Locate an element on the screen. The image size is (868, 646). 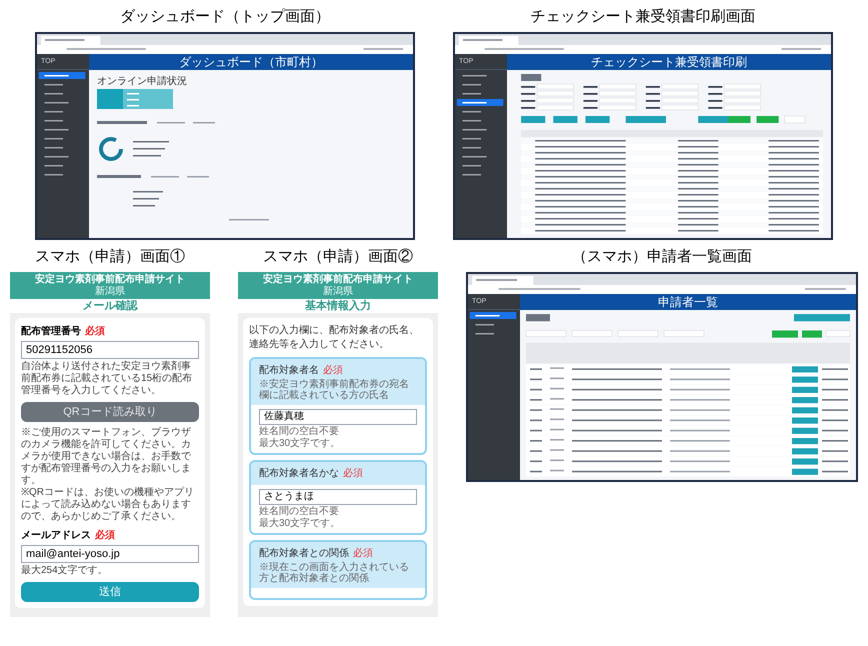
input-field: 50291152056 is located at coordinates (110, 350).